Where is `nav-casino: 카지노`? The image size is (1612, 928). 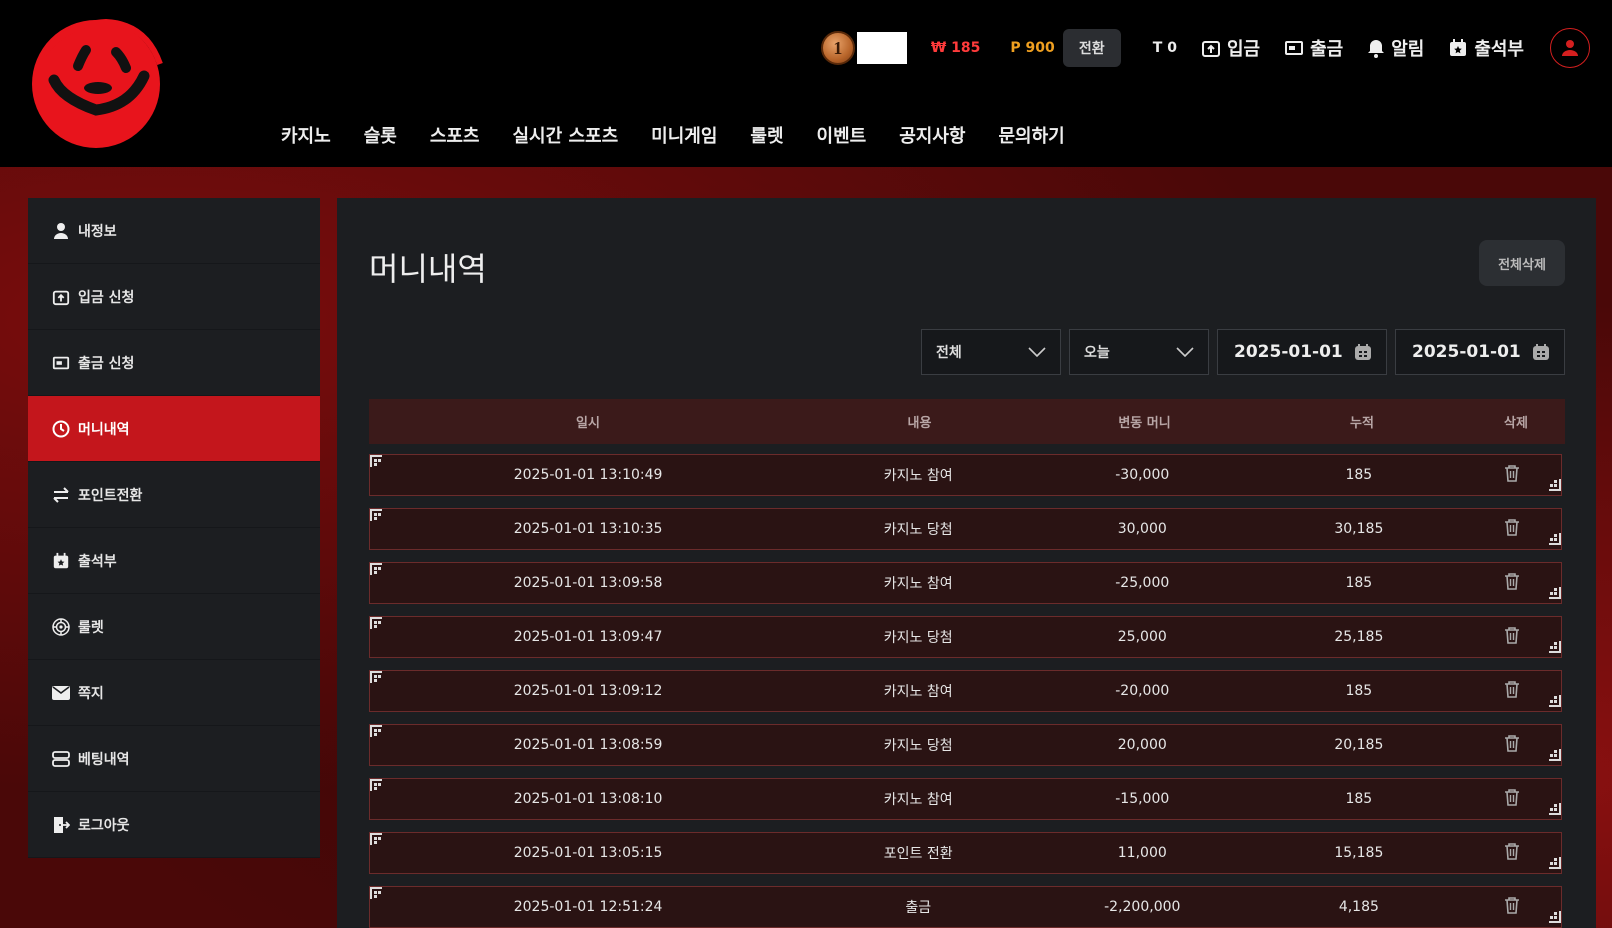
nav-casino: 카지노 is located at coordinates (306, 135).